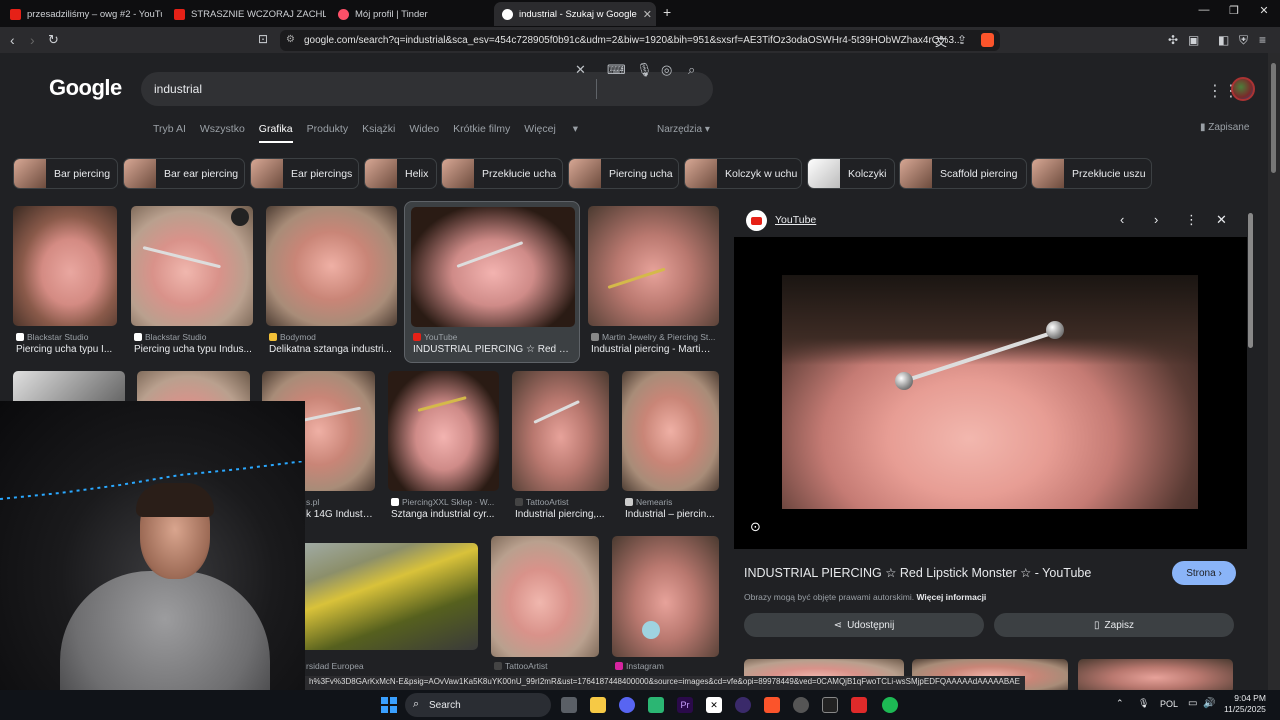 This screenshot has width=1280, height=720. I want to click on tab-google-active: industrial - Szukaj w Google ✕, so click(575, 14).